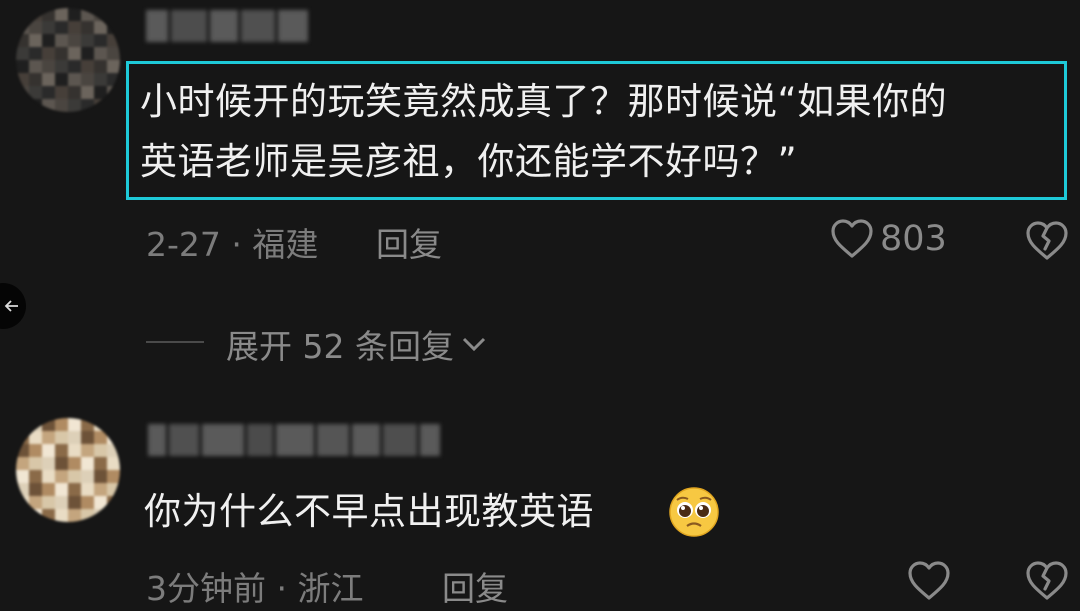 The image size is (1080, 611). I want to click on back-button, so click(13, 306).